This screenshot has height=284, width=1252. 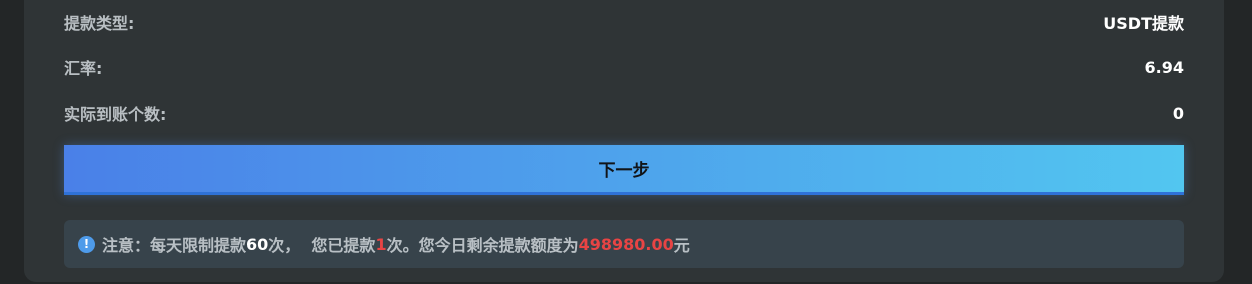 I want to click on info-icon: !, so click(x=86, y=244).